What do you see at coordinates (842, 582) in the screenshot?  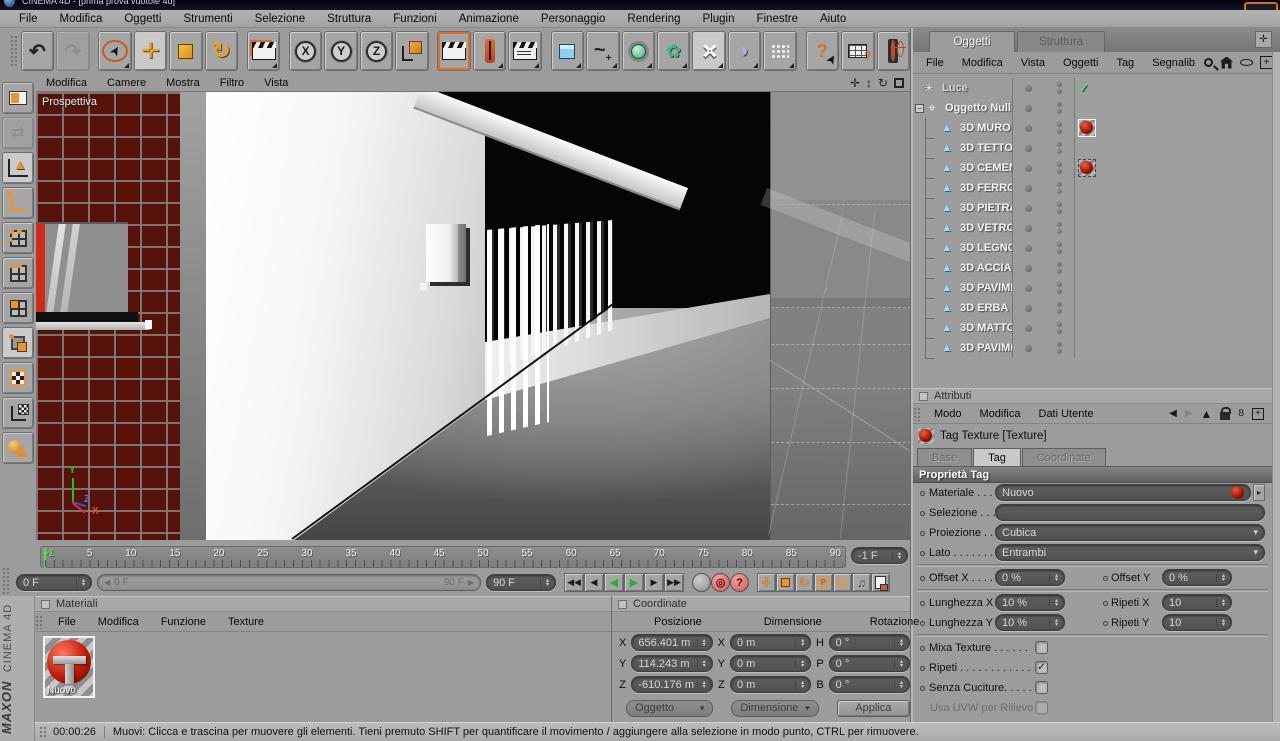 I see `key-pla-toggle` at bounding box center [842, 582].